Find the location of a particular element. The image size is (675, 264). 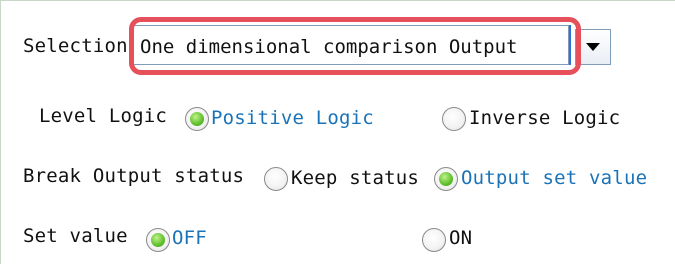

dropdown-focus-separator is located at coordinates (570, 45).